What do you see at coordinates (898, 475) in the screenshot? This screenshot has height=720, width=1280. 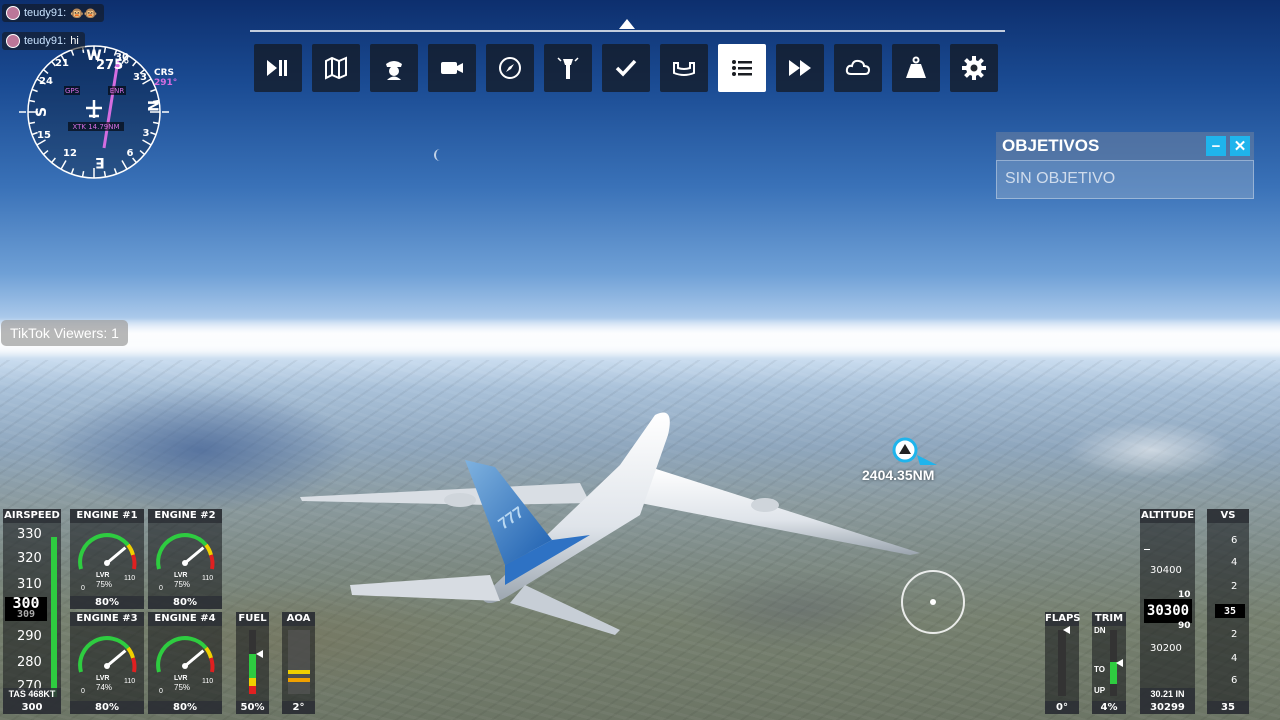 I see `waypoint-distance: 2404.35NM` at bounding box center [898, 475].